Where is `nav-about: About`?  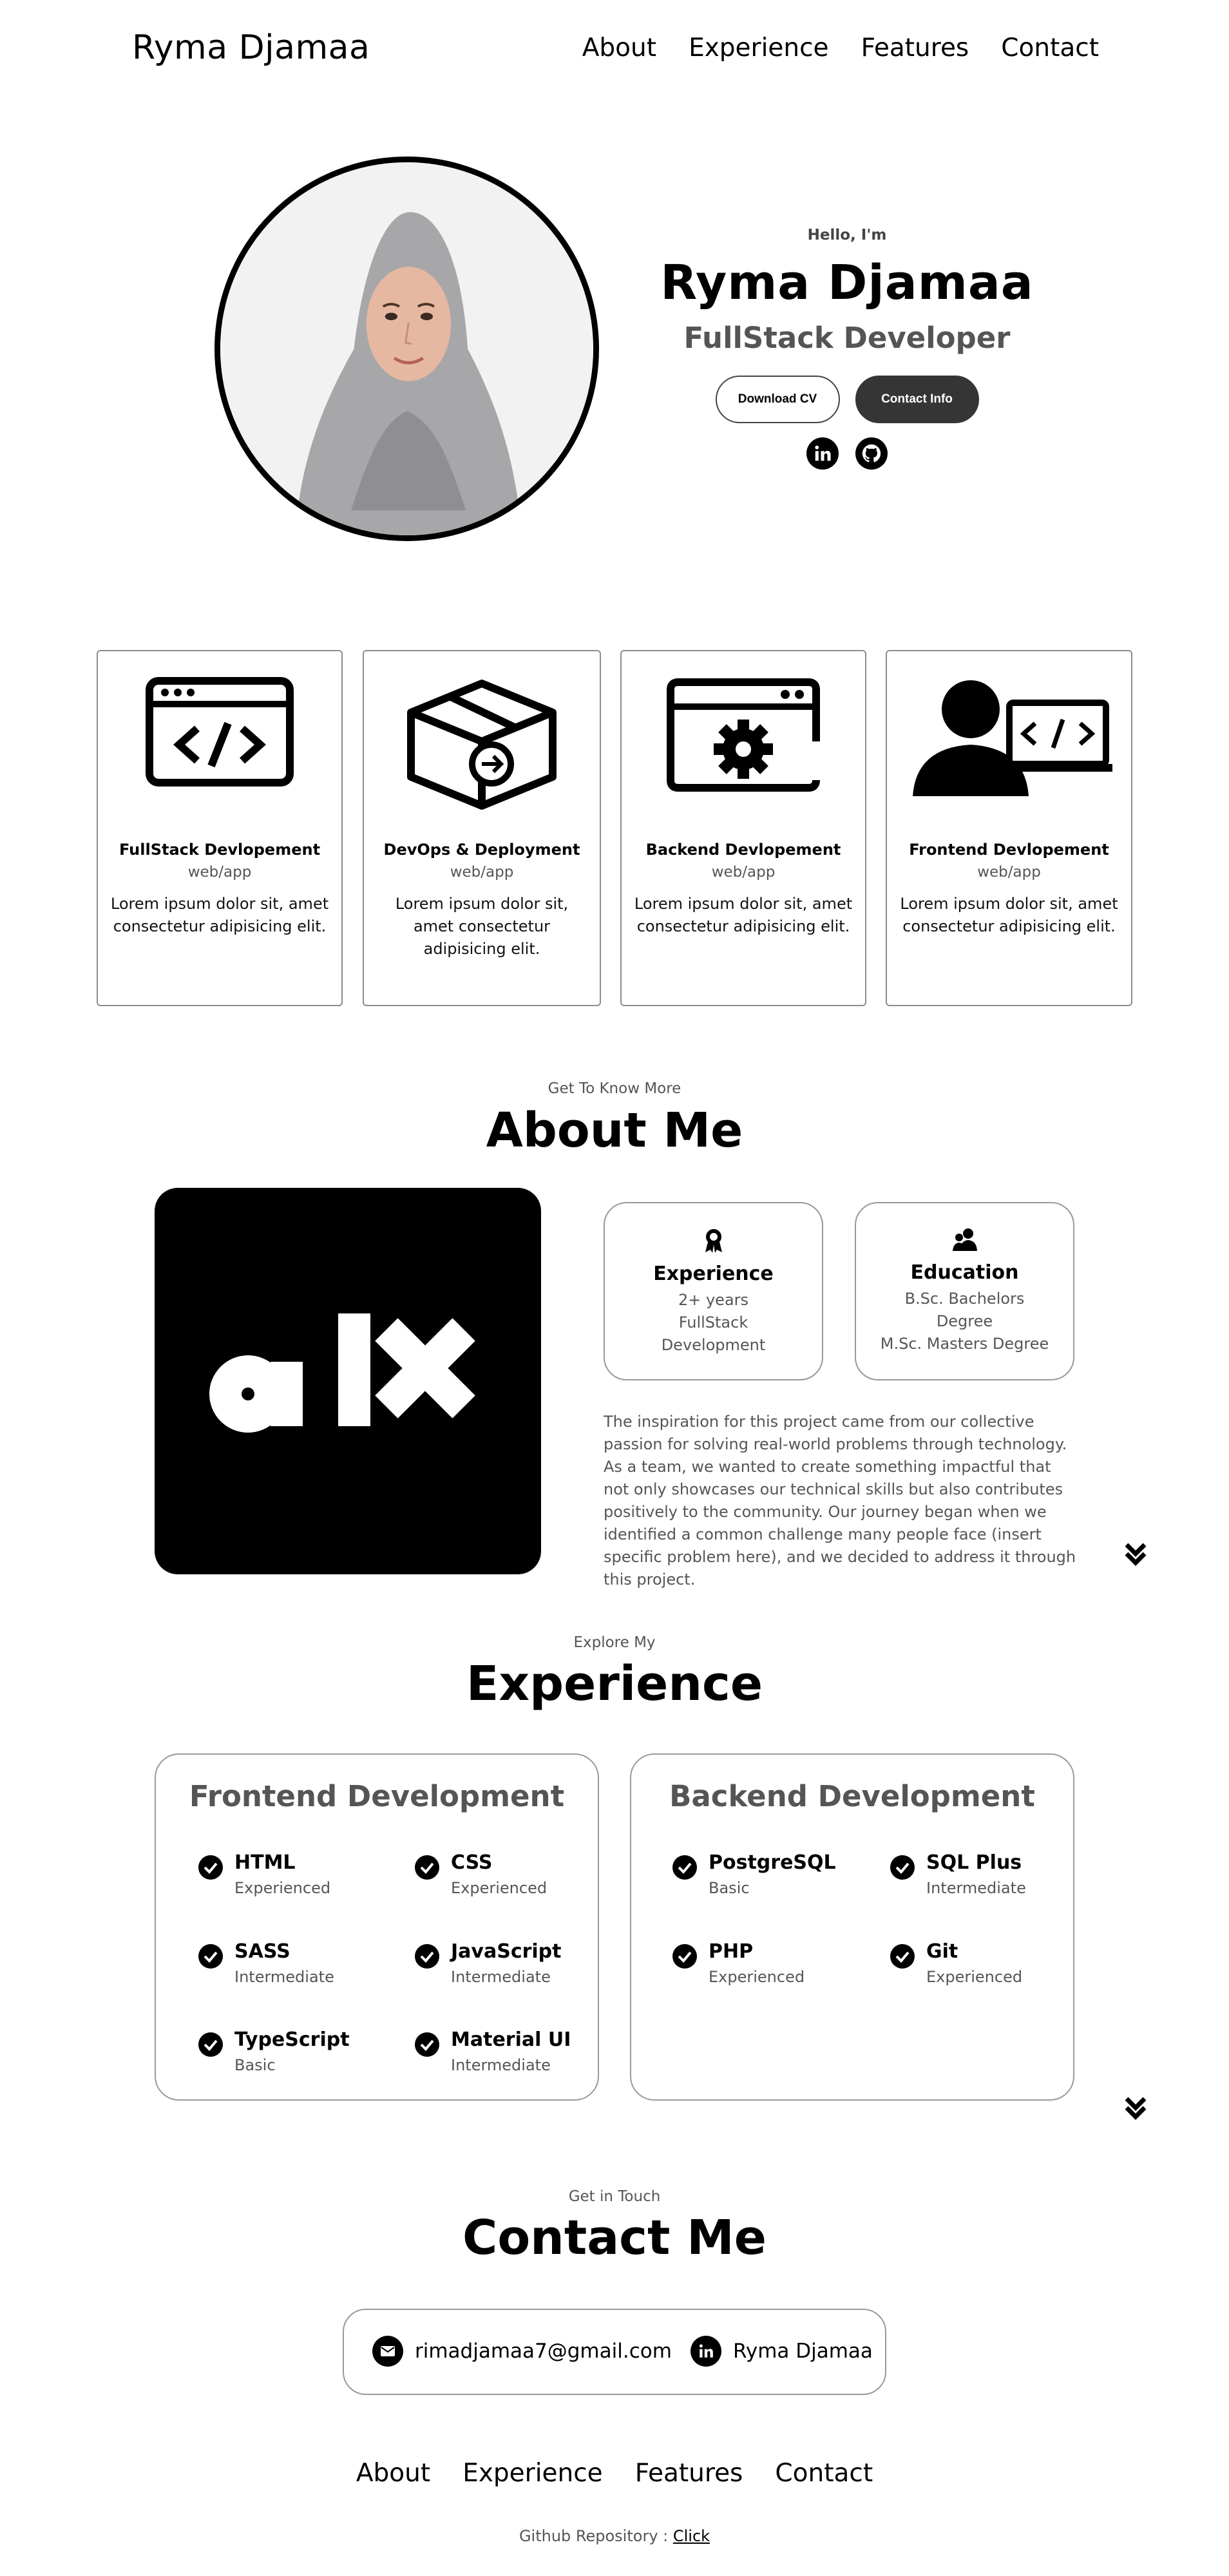
nav-about: About is located at coordinates (619, 47).